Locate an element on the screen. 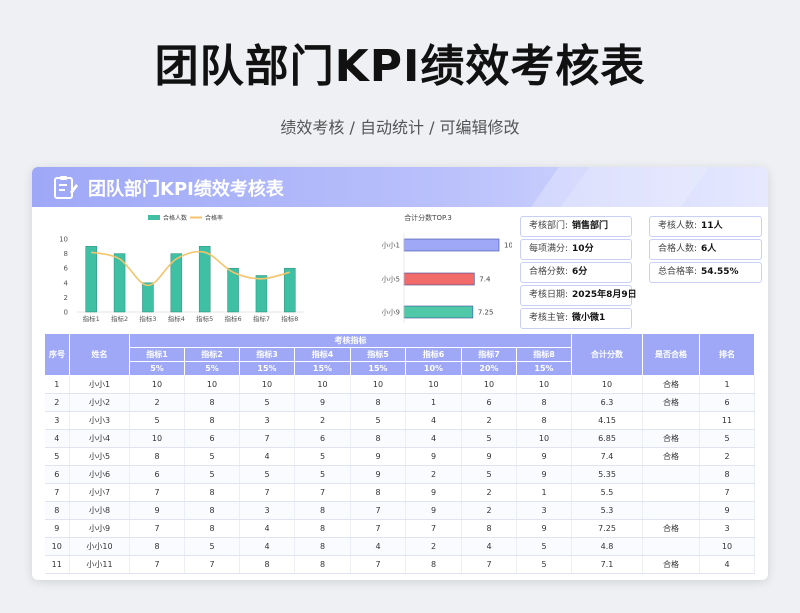 This screenshot has height=613, width=800. top3-value-label: 7.4 is located at coordinates (485, 280).